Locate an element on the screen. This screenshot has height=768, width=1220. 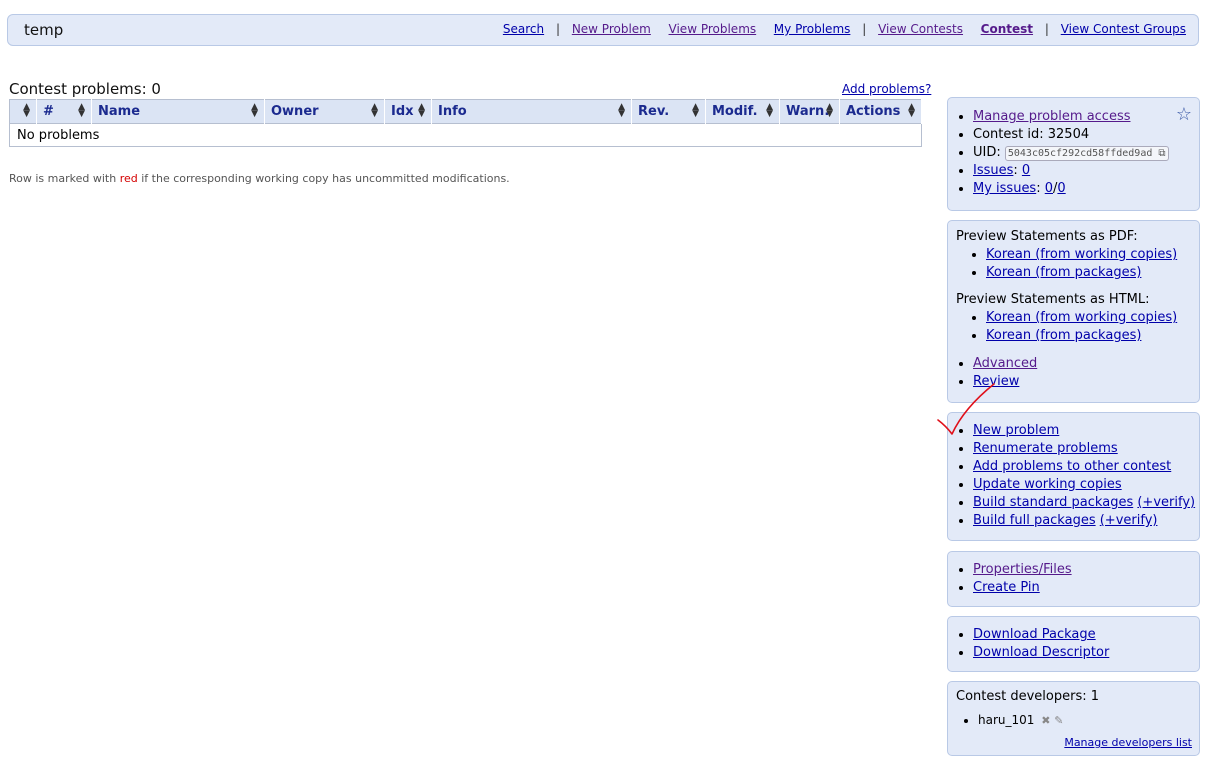
html-working-copies-link: Korean (from working copies) is located at coordinates (1081, 317).